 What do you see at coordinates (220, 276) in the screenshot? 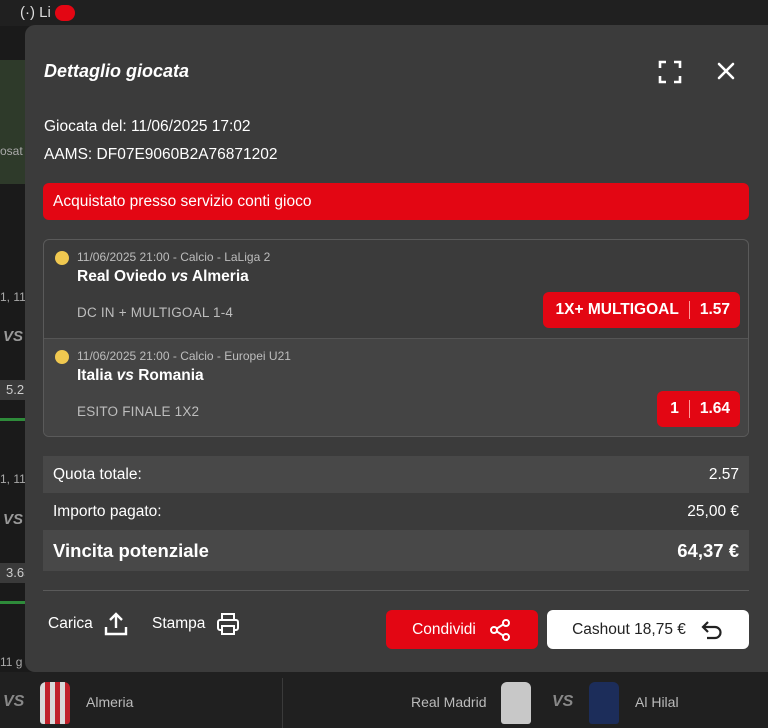
I see `away-team: Almeria` at bounding box center [220, 276].